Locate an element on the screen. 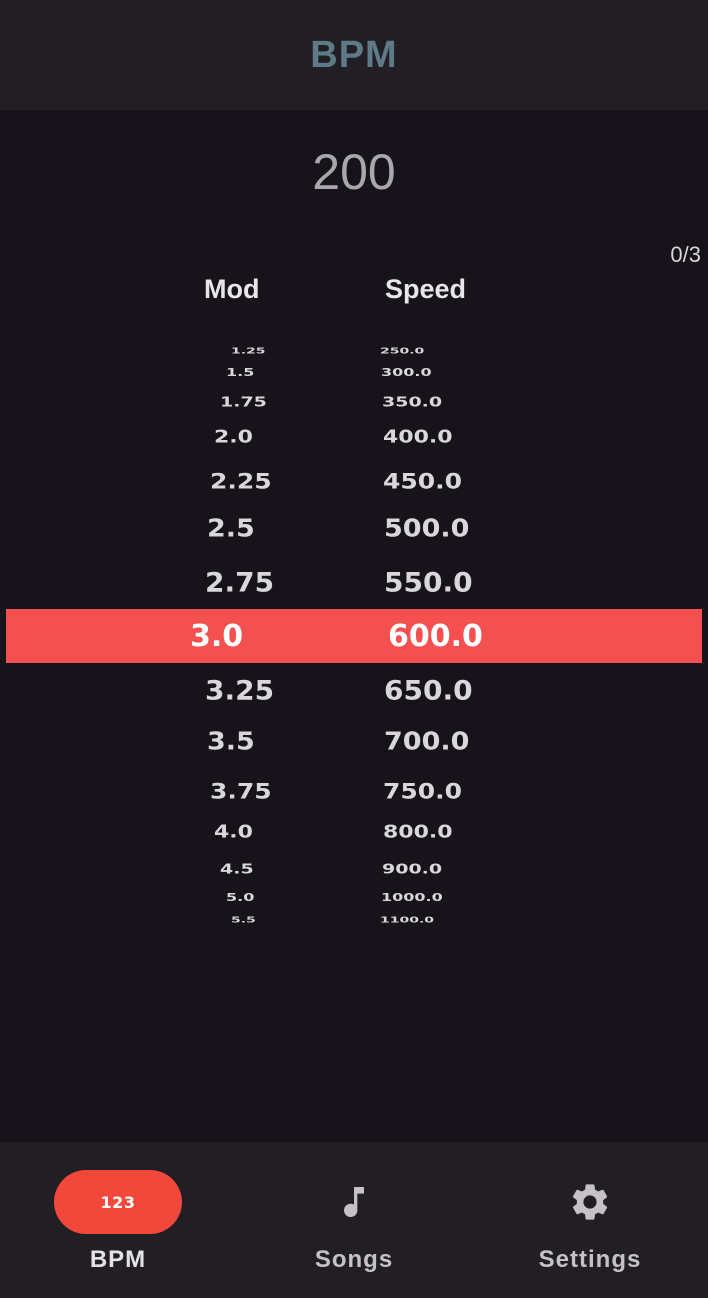  bpm-value: 200 is located at coordinates (354, 172).